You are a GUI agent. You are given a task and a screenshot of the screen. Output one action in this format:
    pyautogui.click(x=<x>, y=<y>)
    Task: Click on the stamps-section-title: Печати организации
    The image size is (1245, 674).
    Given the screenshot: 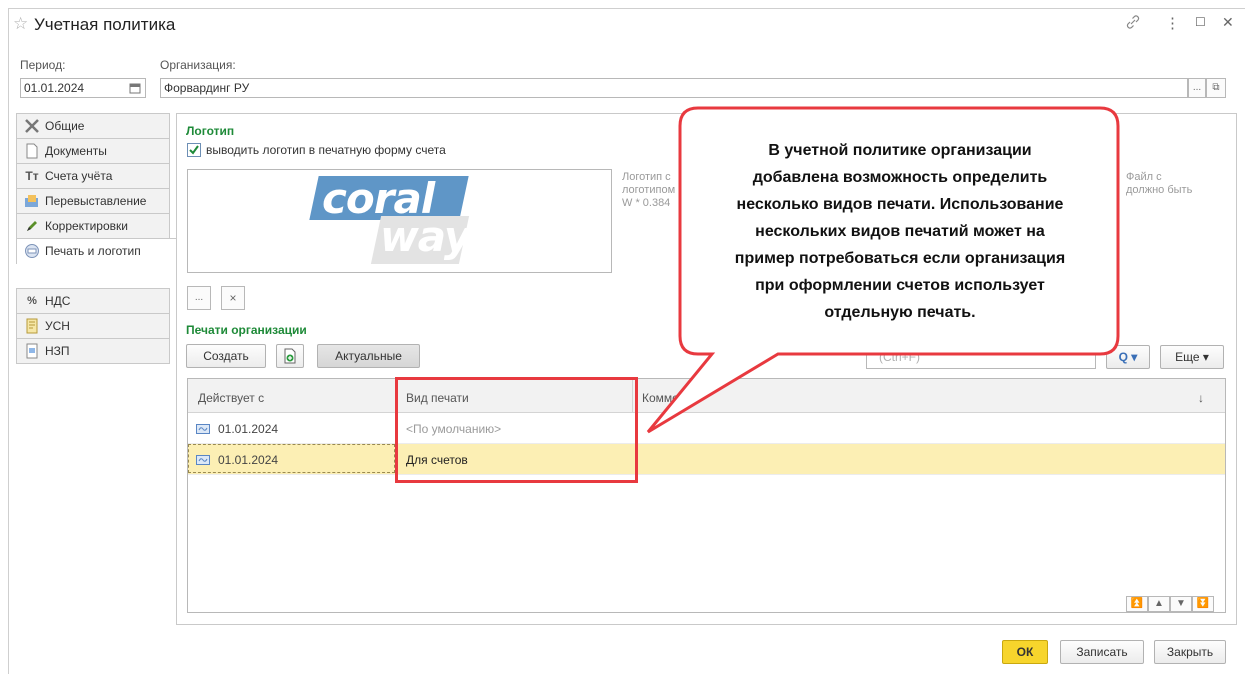 What is the action you would take?
    pyautogui.click(x=246, y=330)
    